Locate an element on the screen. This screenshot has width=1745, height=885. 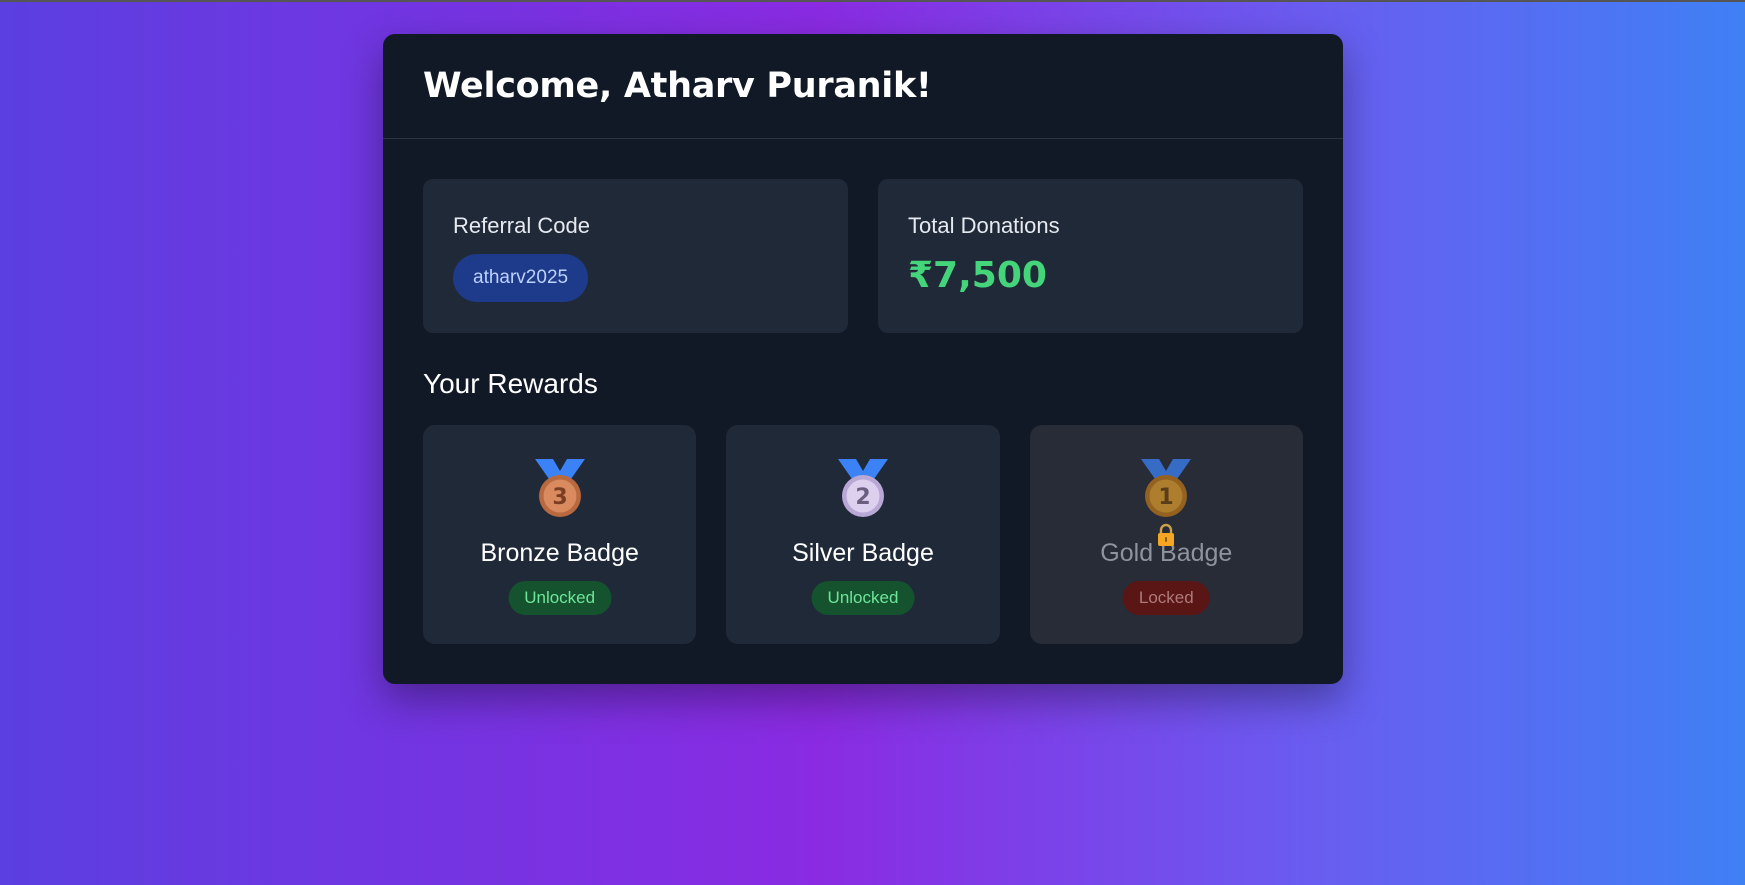
reward-card-gold: 1 Gold Badge Locked is located at coordinates (1166, 534).